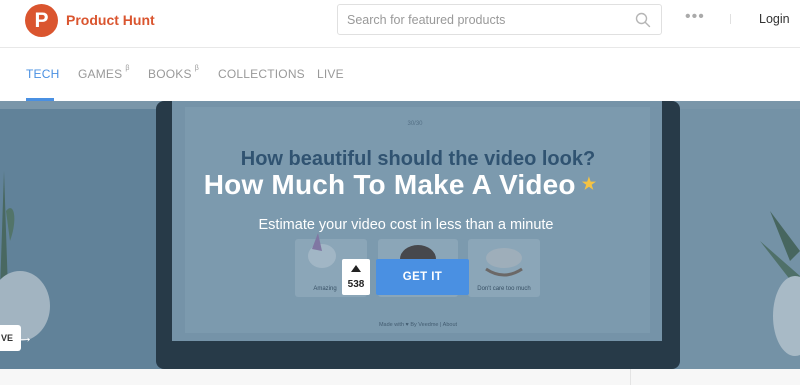 The width and height of the screenshot is (800, 385). I want to click on search-input, so click(487, 20).